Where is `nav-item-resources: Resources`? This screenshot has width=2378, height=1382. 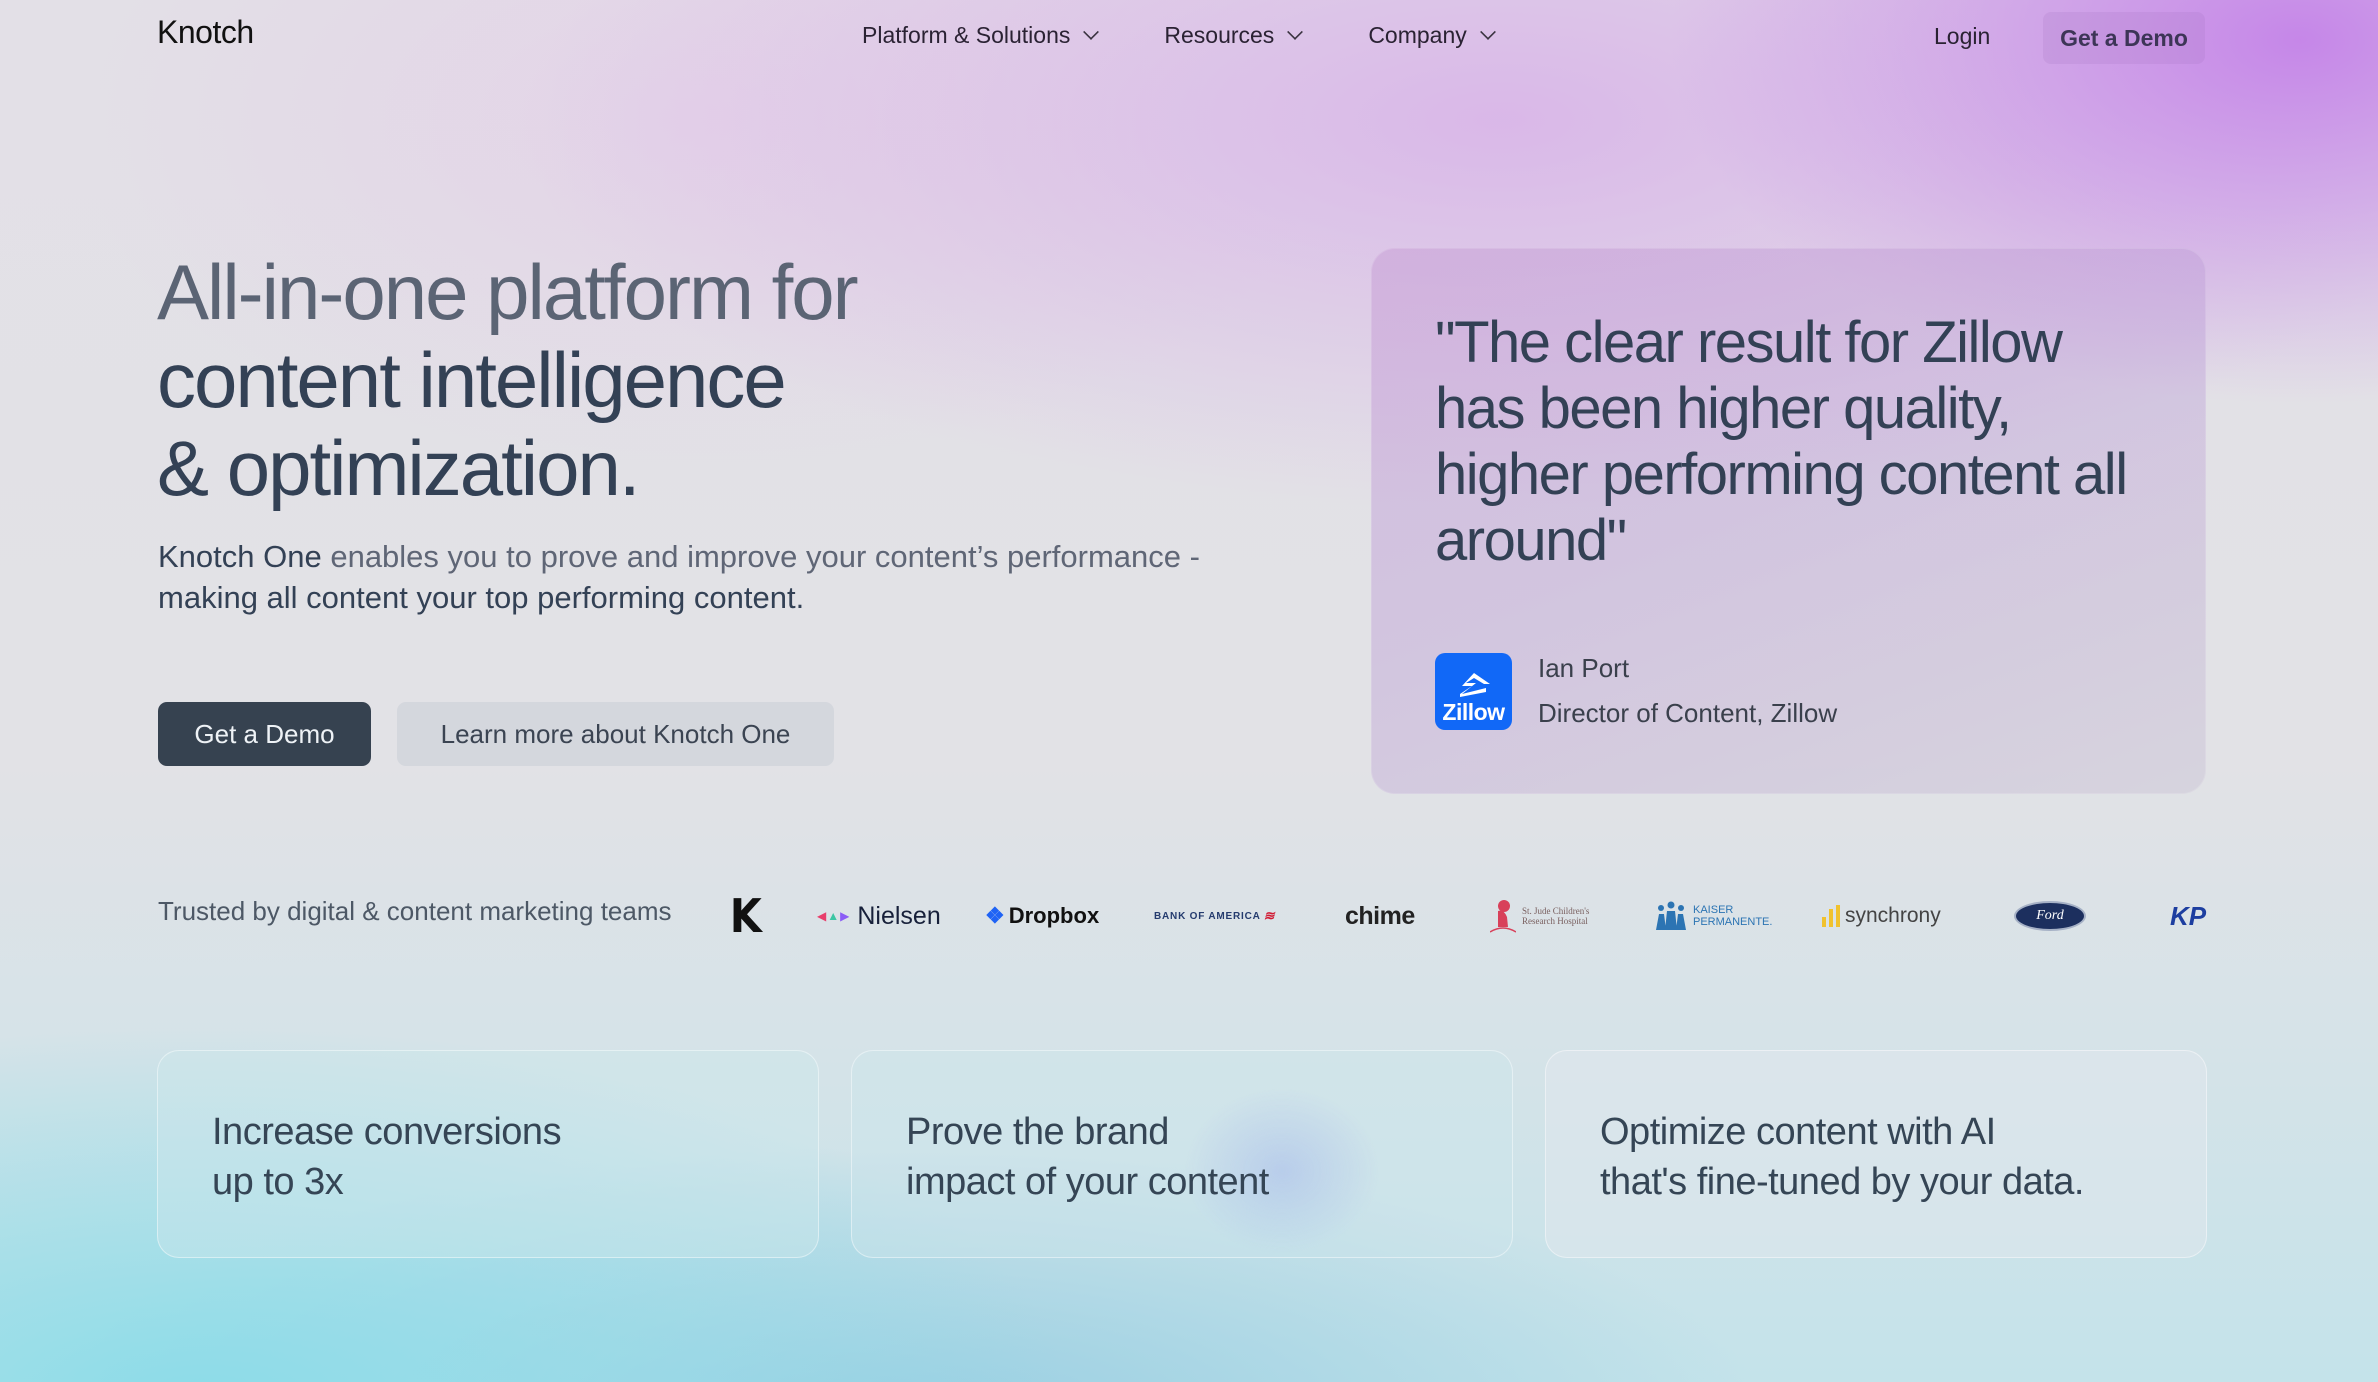 nav-item-resources: Resources is located at coordinates (1234, 35).